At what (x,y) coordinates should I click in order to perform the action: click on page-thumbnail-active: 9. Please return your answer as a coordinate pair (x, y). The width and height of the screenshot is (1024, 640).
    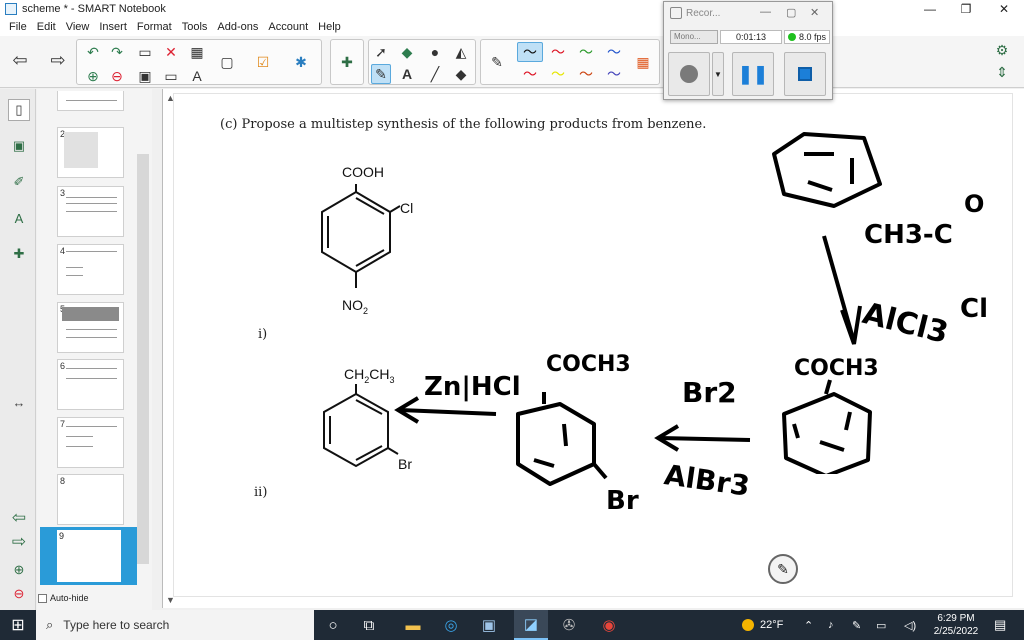
    Looking at the image, I should click on (88, 556).